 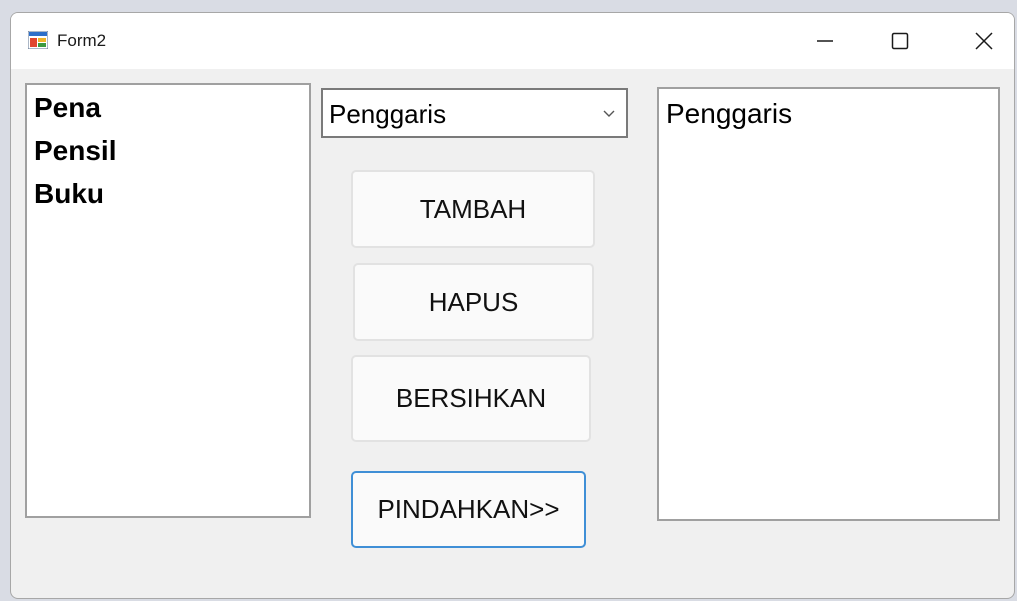 I want to click on list-item: Penggaris, so click(x=828, y=113).